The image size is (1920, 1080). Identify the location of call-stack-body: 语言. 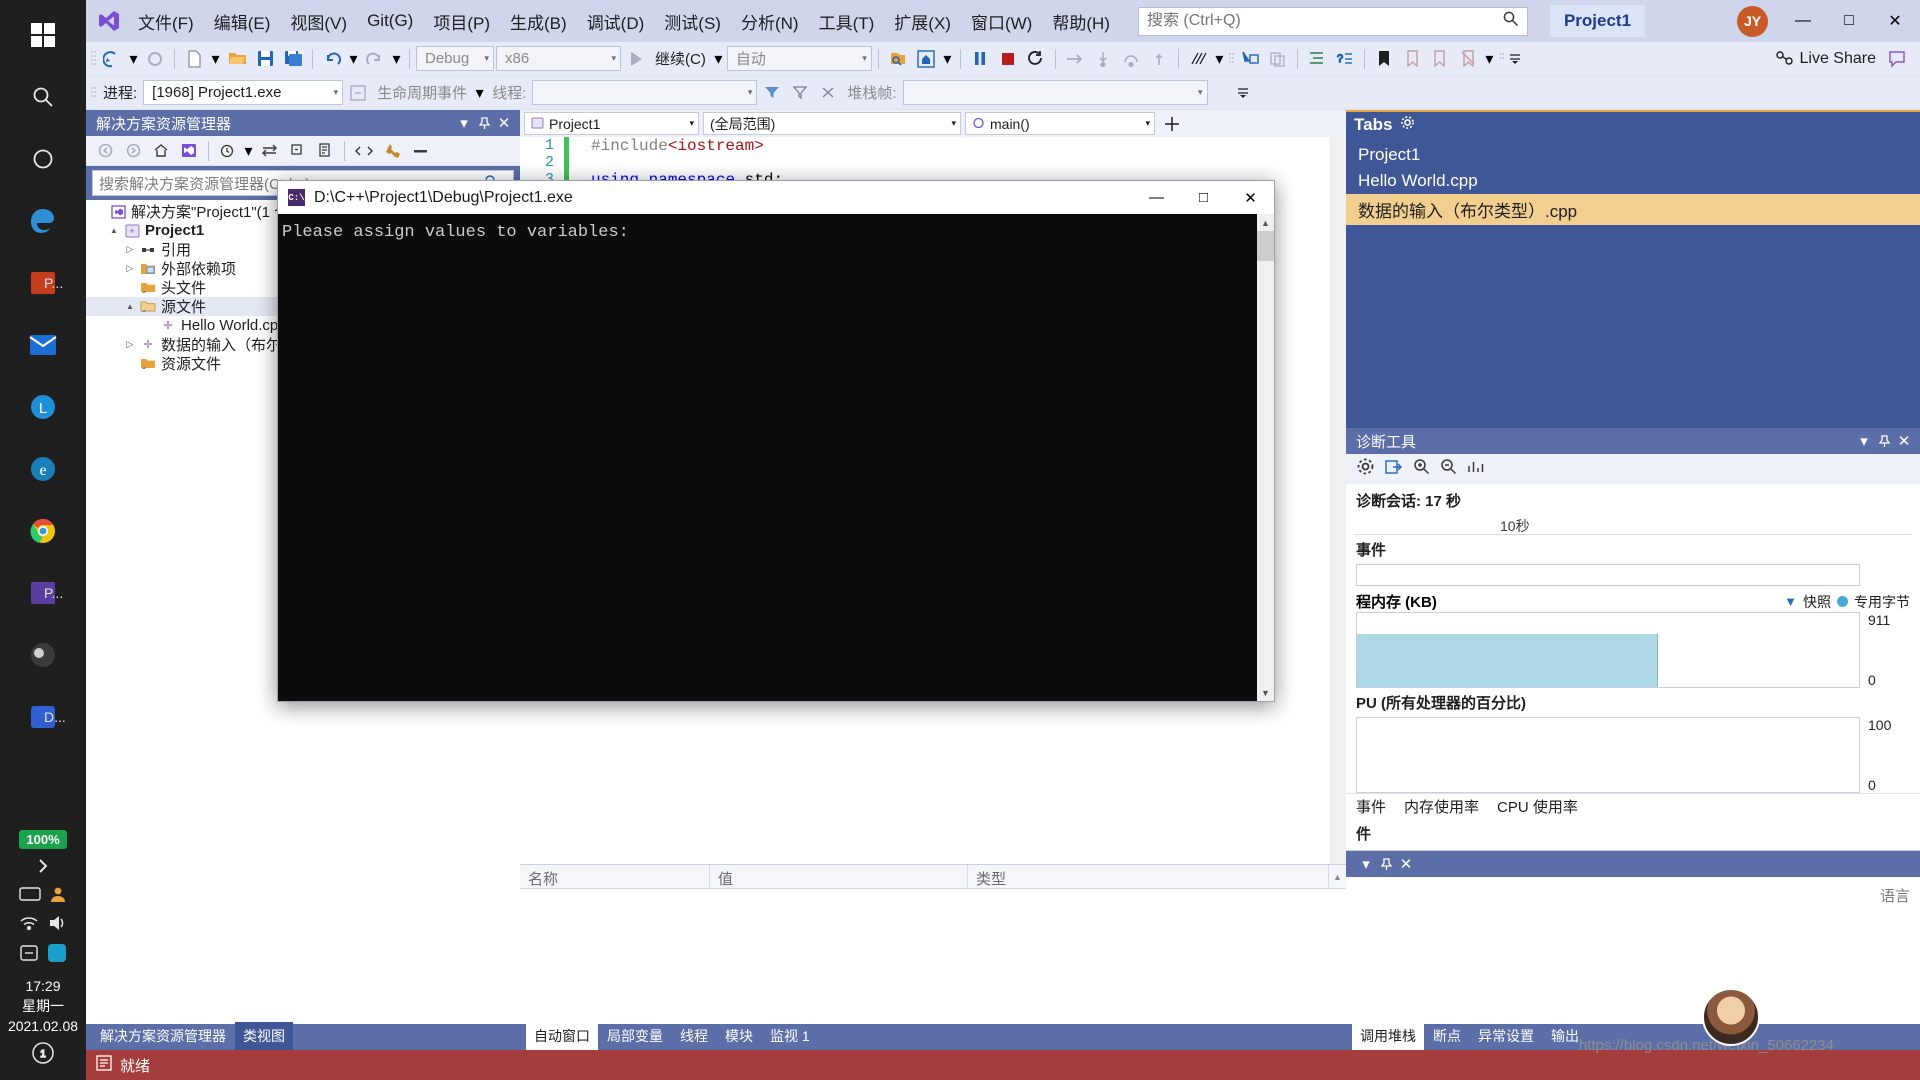
(1633, 950).